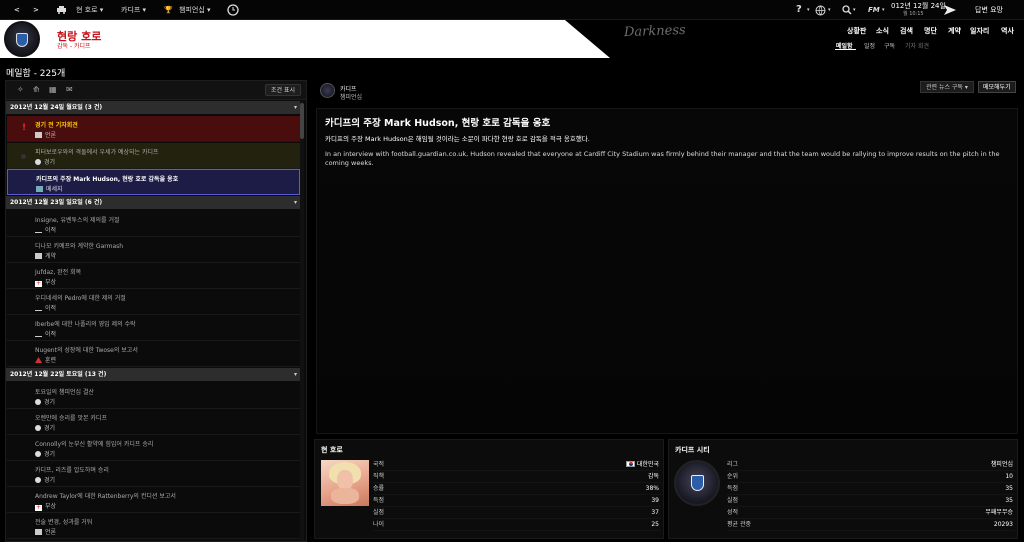  I want to click on nav-search: 검색, so click(906, 31).